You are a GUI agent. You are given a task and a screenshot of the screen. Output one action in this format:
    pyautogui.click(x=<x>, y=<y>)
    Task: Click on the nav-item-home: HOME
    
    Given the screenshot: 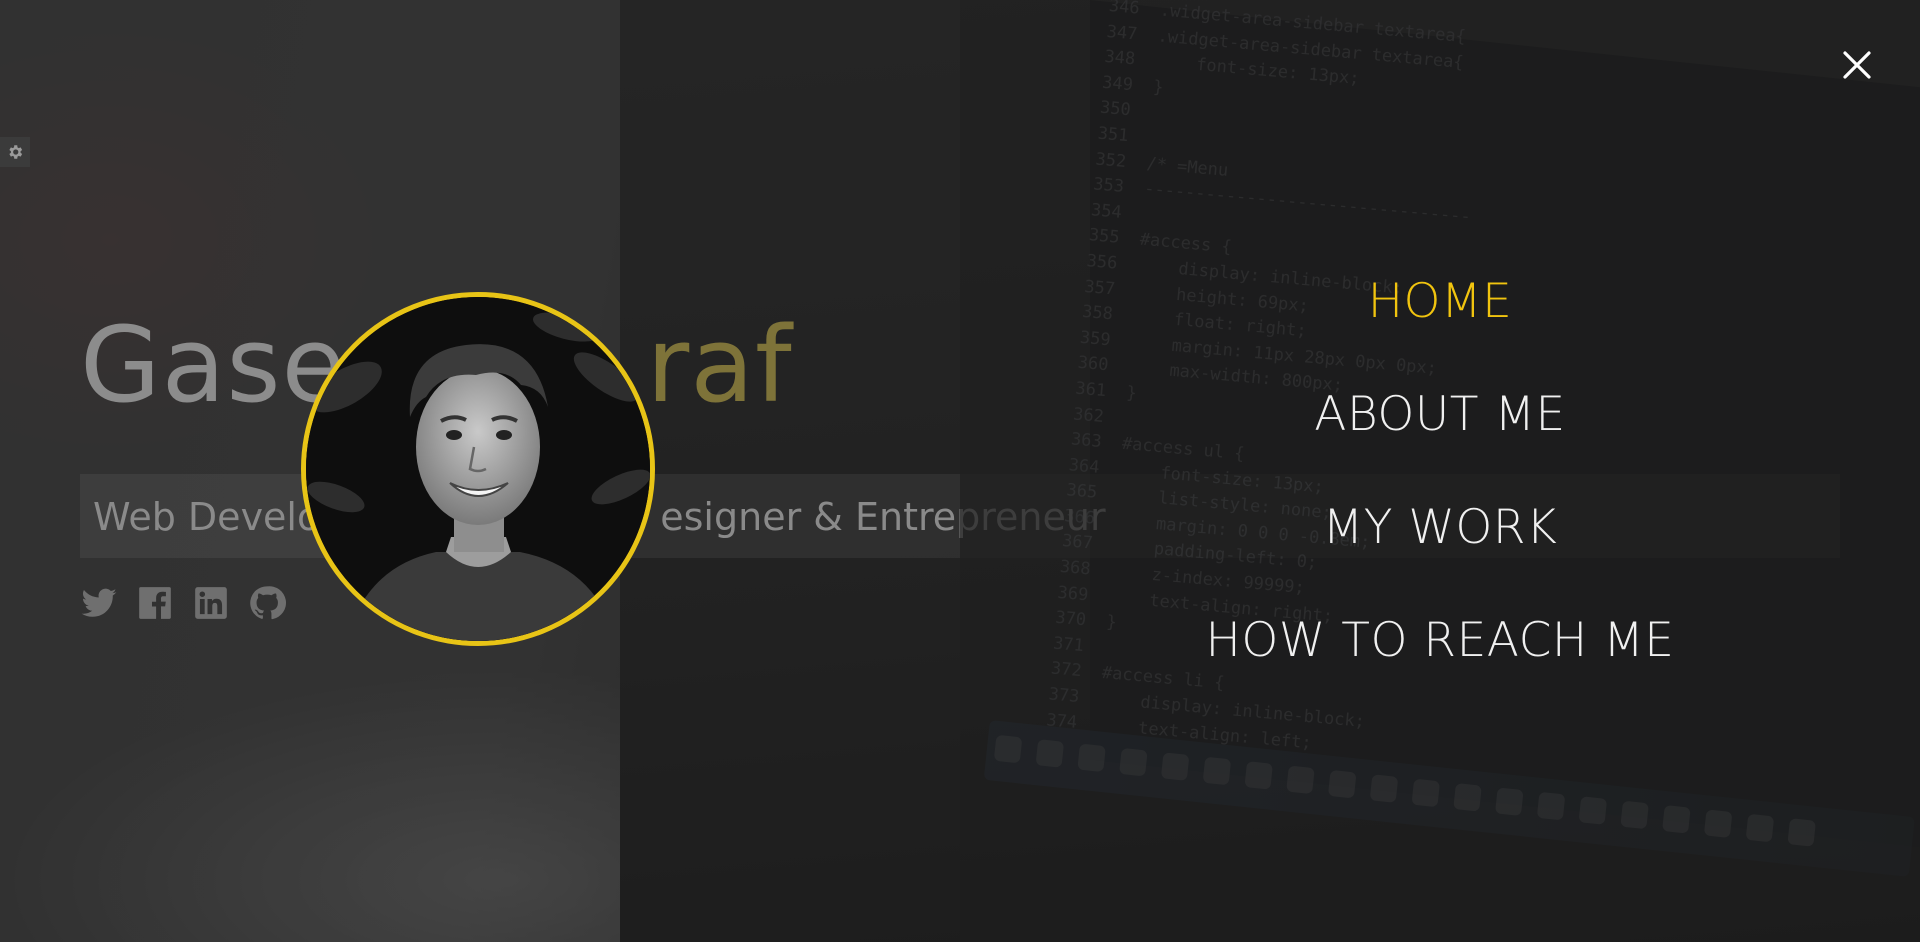 What is the action you would take?
    pyautogui.click(x=1440, y=328)
    